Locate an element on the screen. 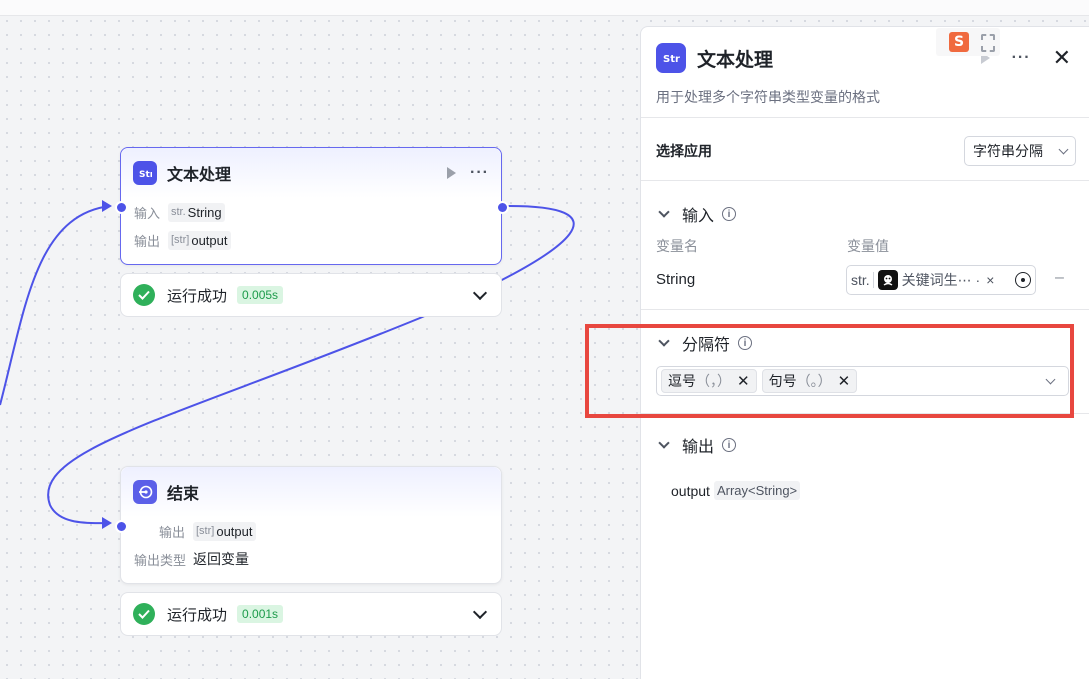  remove-var-button: – is located at coordinates (1059, 278).